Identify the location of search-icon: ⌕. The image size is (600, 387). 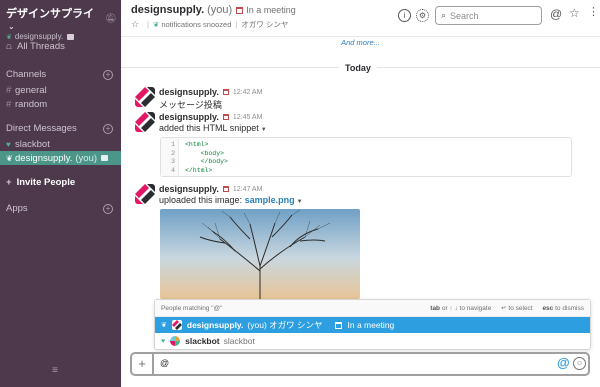
(444, 15).